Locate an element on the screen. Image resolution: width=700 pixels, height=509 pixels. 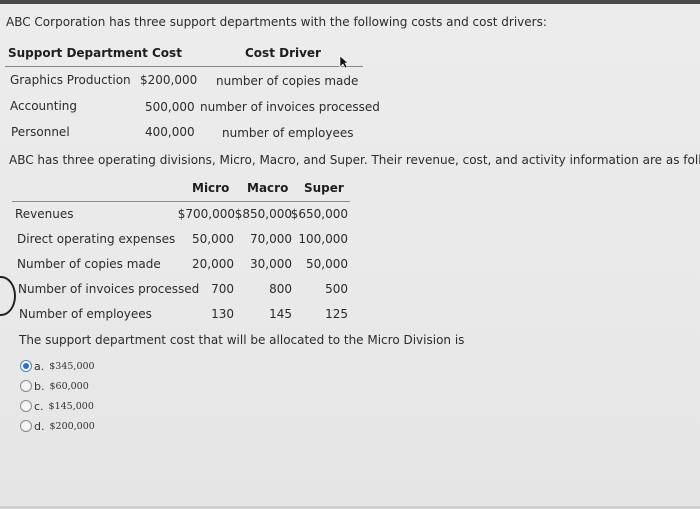
mouse-pointer-icon is located at coordinates (344, 62).